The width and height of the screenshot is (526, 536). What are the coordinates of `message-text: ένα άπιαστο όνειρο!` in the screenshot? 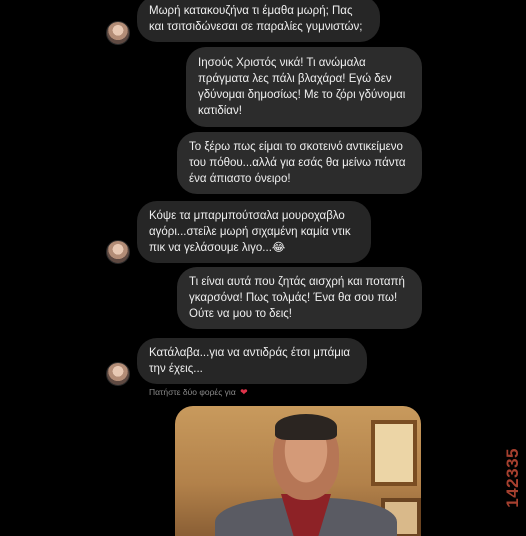 It's located at (240, 179).